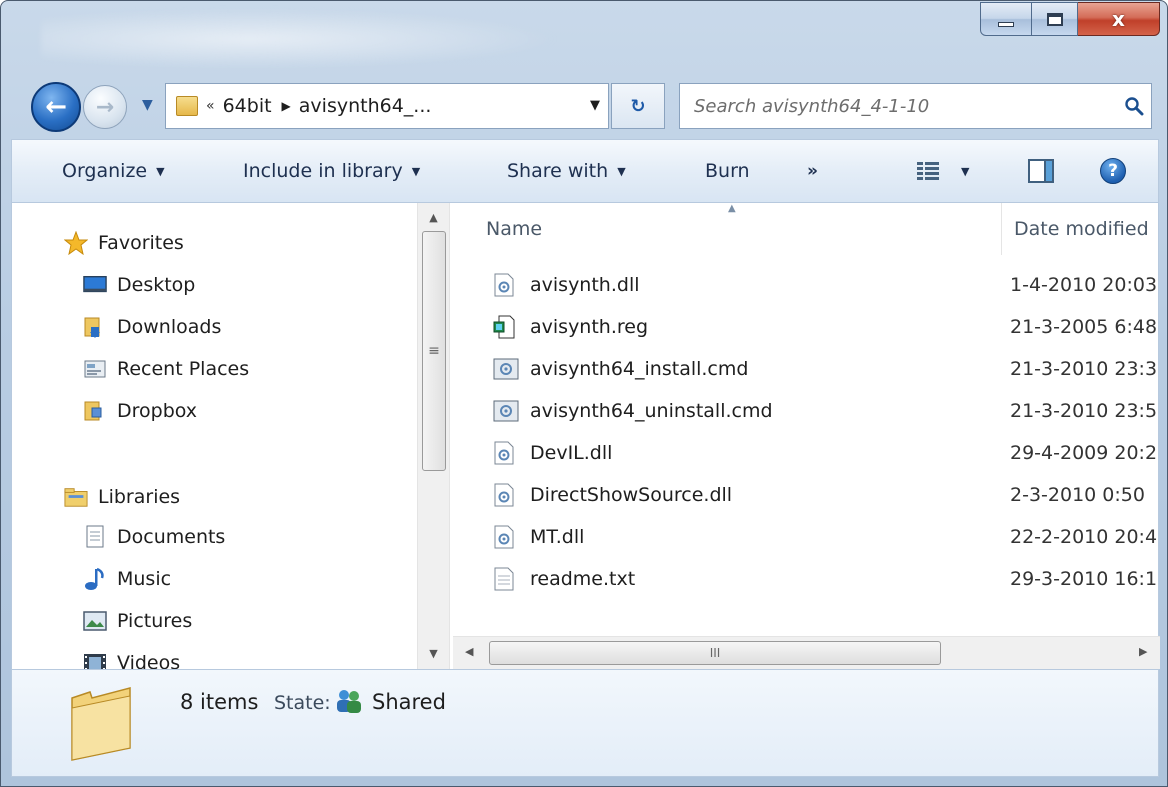 Image resolution: width=1168 pixels, height=787 pixels. I want to click on file-name: readme.txt, so click(583, 579).